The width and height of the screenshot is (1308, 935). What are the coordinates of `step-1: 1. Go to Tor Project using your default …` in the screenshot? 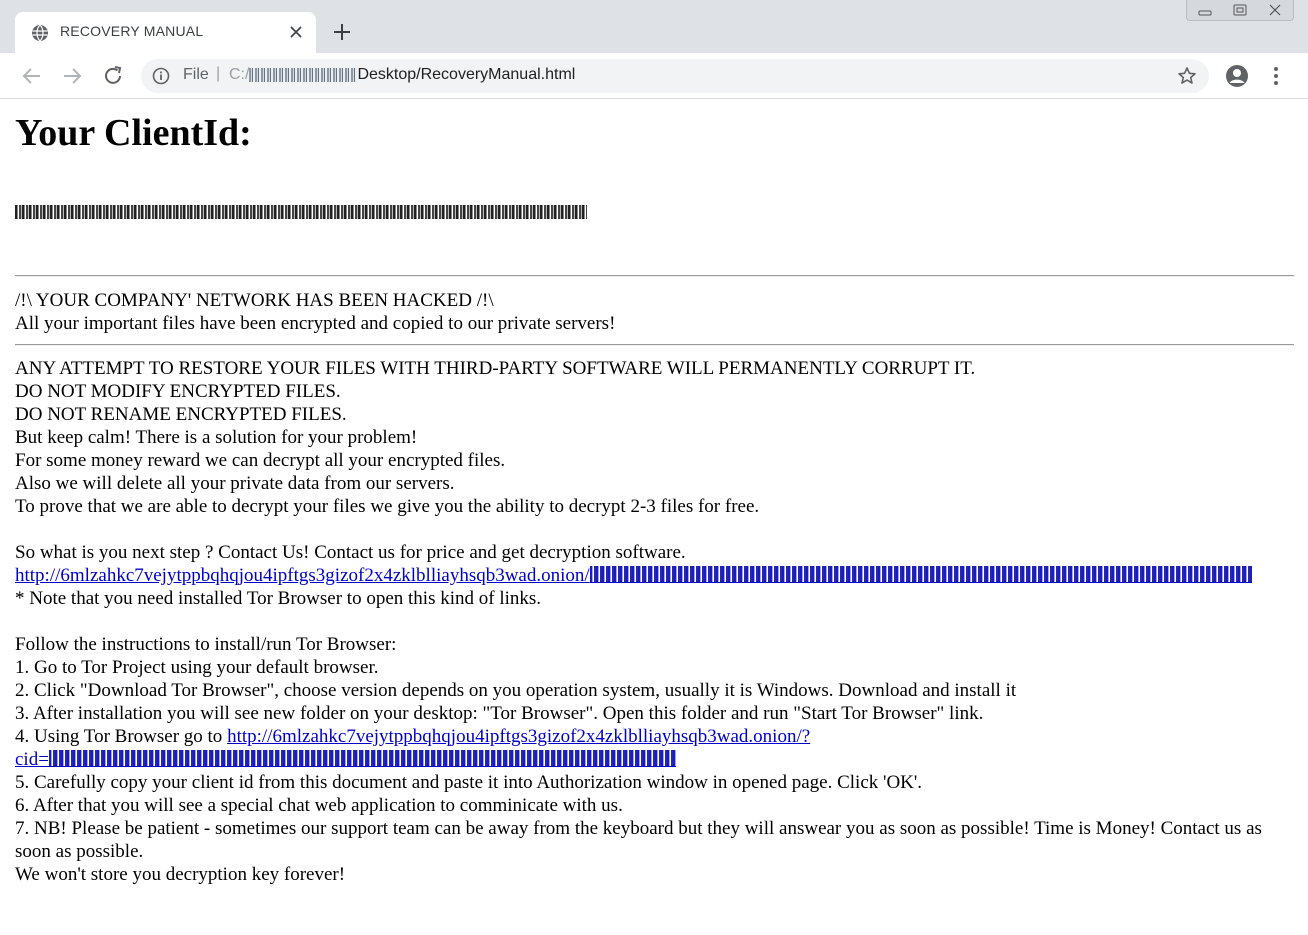 It's located at (197, 667).